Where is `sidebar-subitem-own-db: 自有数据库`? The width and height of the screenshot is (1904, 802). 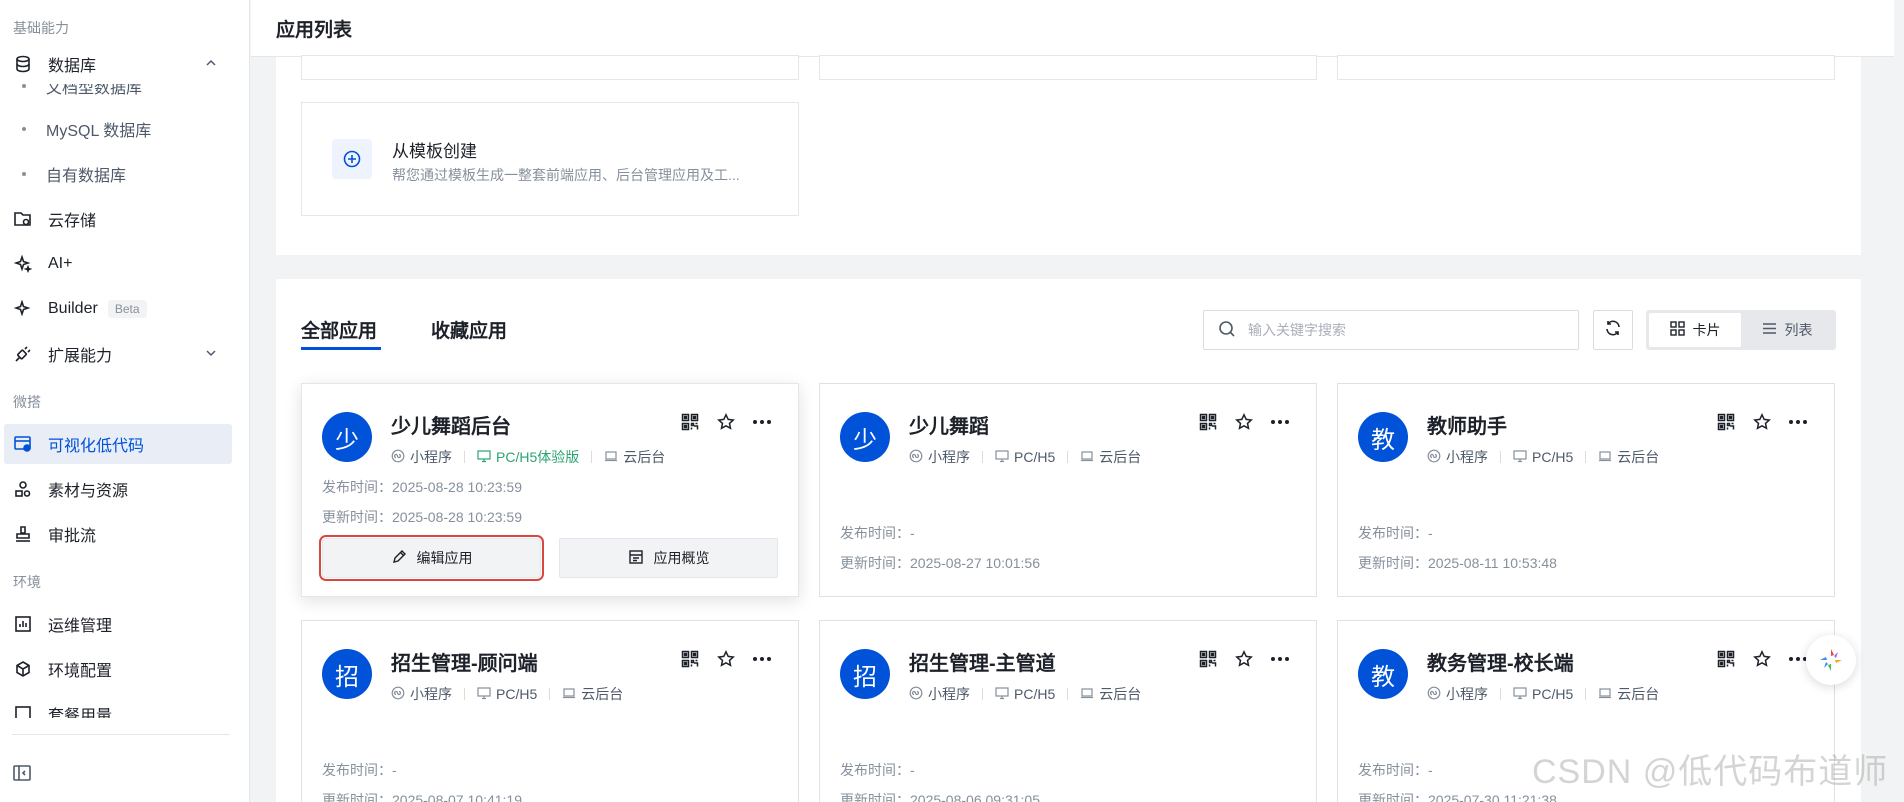 sidebar-subitem-own-db: 自有数据库 is located at coordinates (116, 174).